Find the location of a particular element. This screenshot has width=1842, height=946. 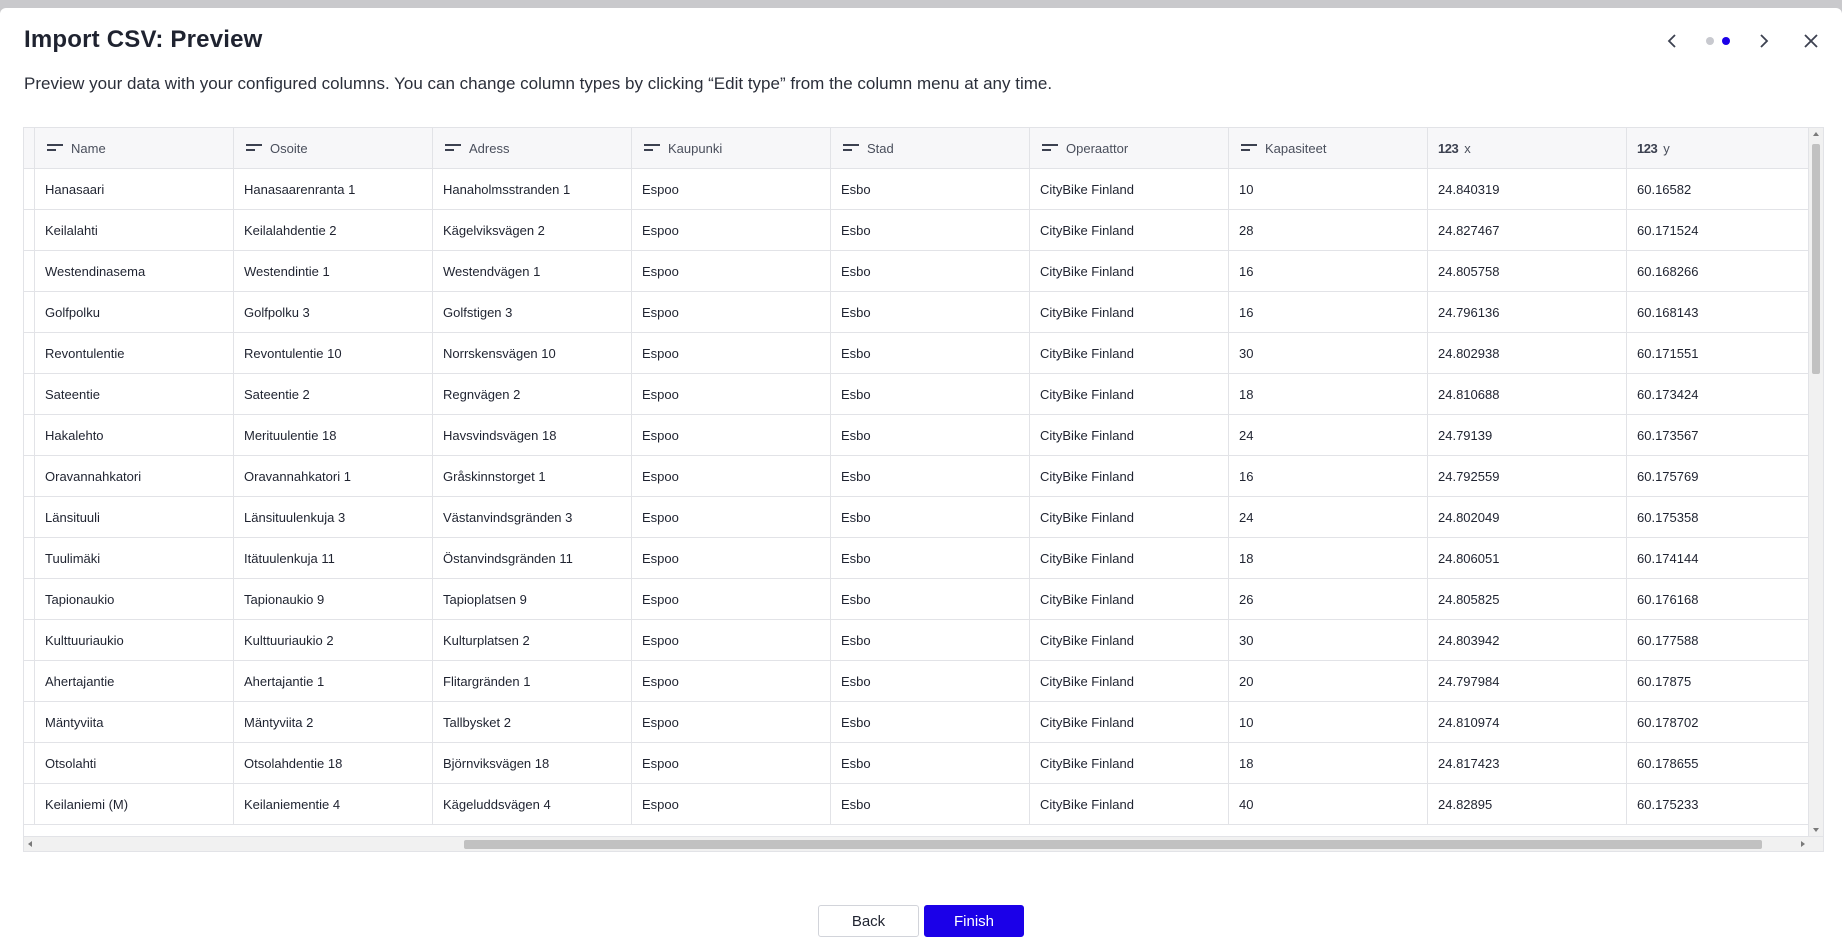

table-cell: 24.817423 is located at coordinates (1527, 763).